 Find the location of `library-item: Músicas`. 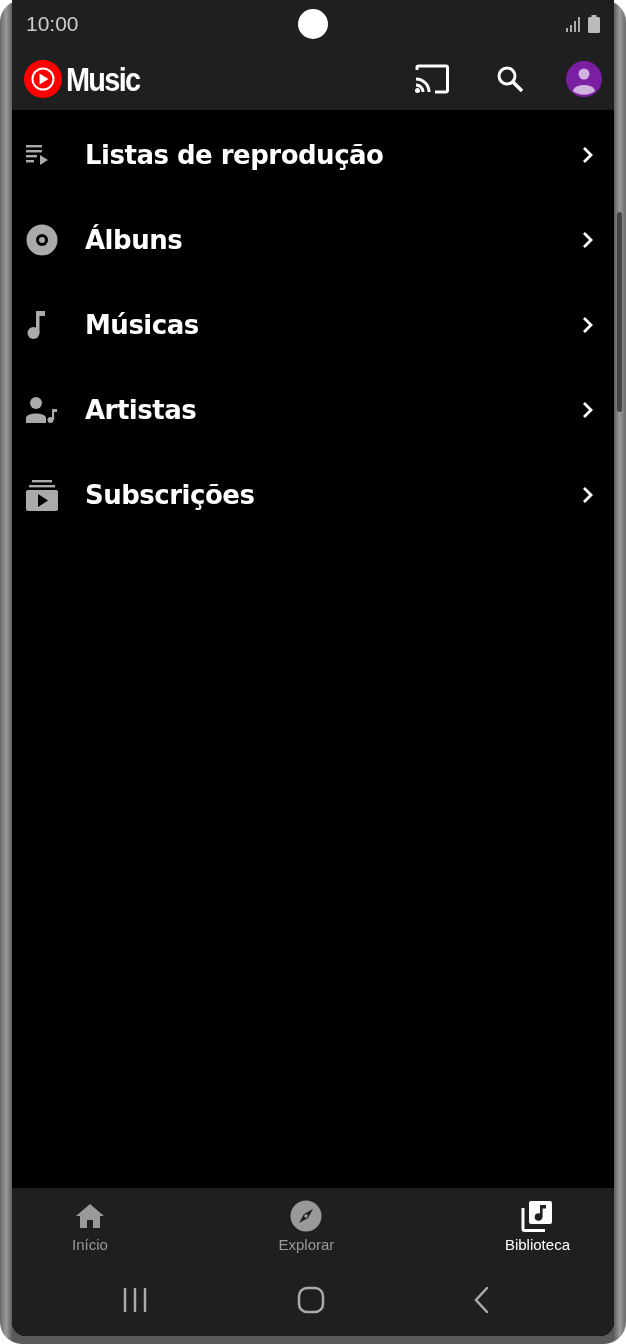

library-item: Músicas is located at coordinates (313, 324).